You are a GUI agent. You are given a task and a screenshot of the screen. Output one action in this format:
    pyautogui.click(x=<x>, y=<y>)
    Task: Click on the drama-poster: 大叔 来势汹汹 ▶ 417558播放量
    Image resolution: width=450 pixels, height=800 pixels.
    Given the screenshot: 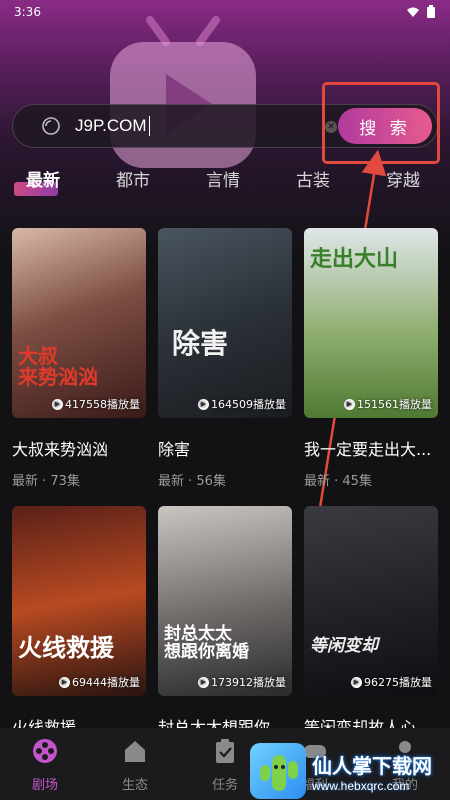 What is the action you would take?
    pyautogui.click(x=79, y=323)
    